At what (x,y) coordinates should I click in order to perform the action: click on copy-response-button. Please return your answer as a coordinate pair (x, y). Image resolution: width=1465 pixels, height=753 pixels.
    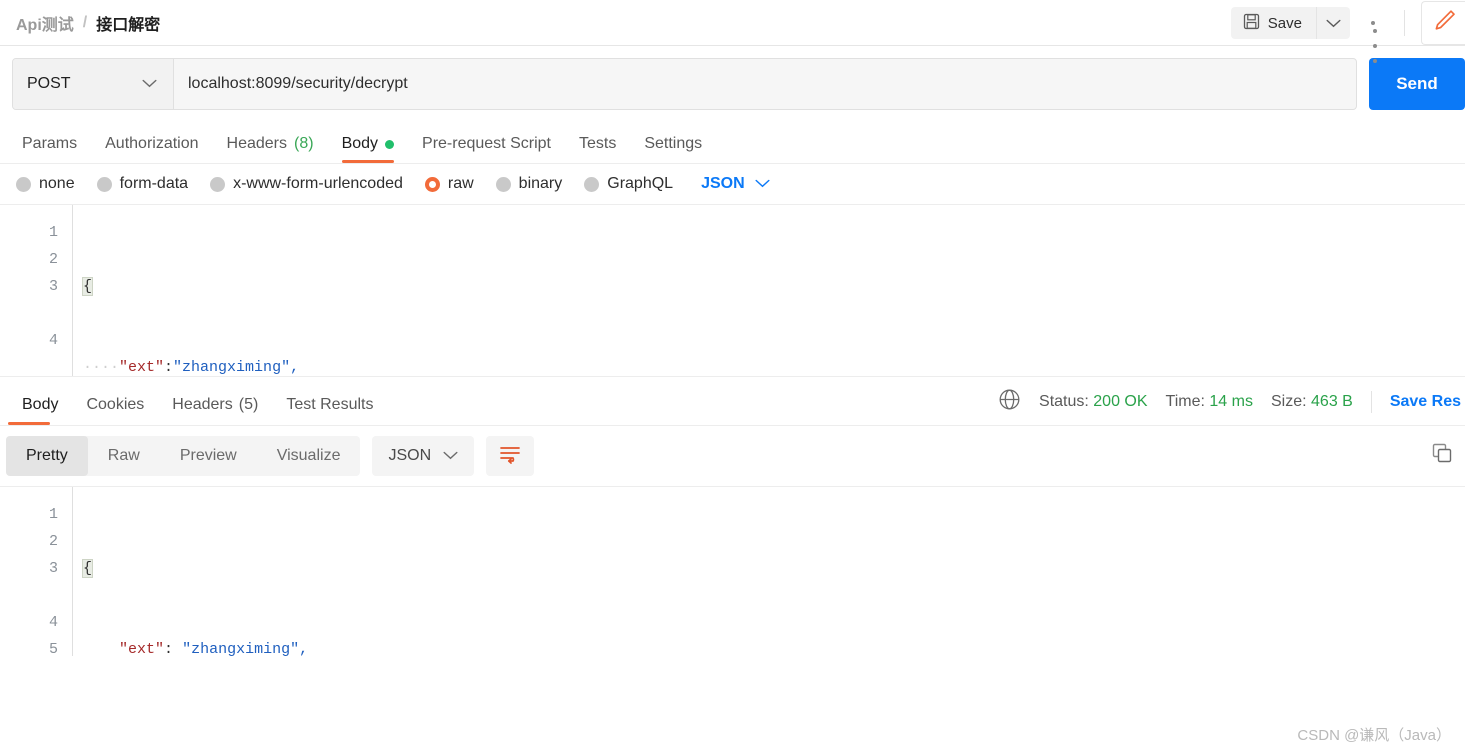
    Looking at the image, I should click on (1442, 455).